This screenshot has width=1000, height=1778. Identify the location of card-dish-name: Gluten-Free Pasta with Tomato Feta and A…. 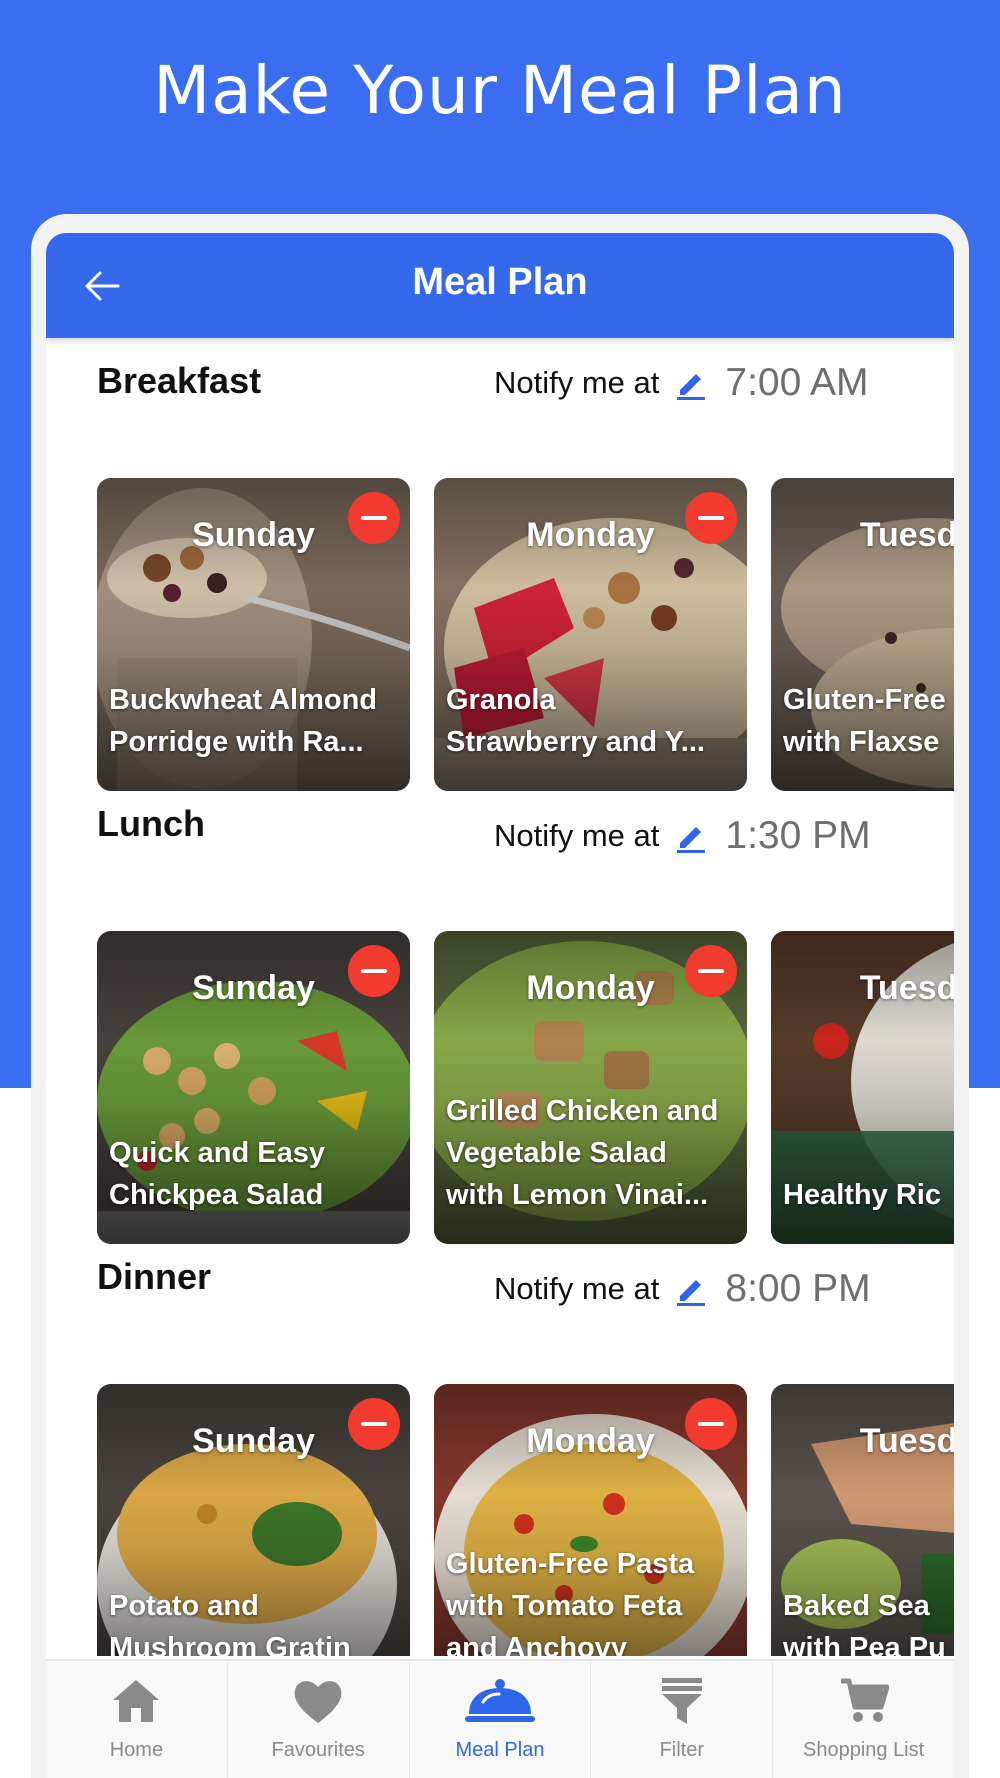
(570, 1602).